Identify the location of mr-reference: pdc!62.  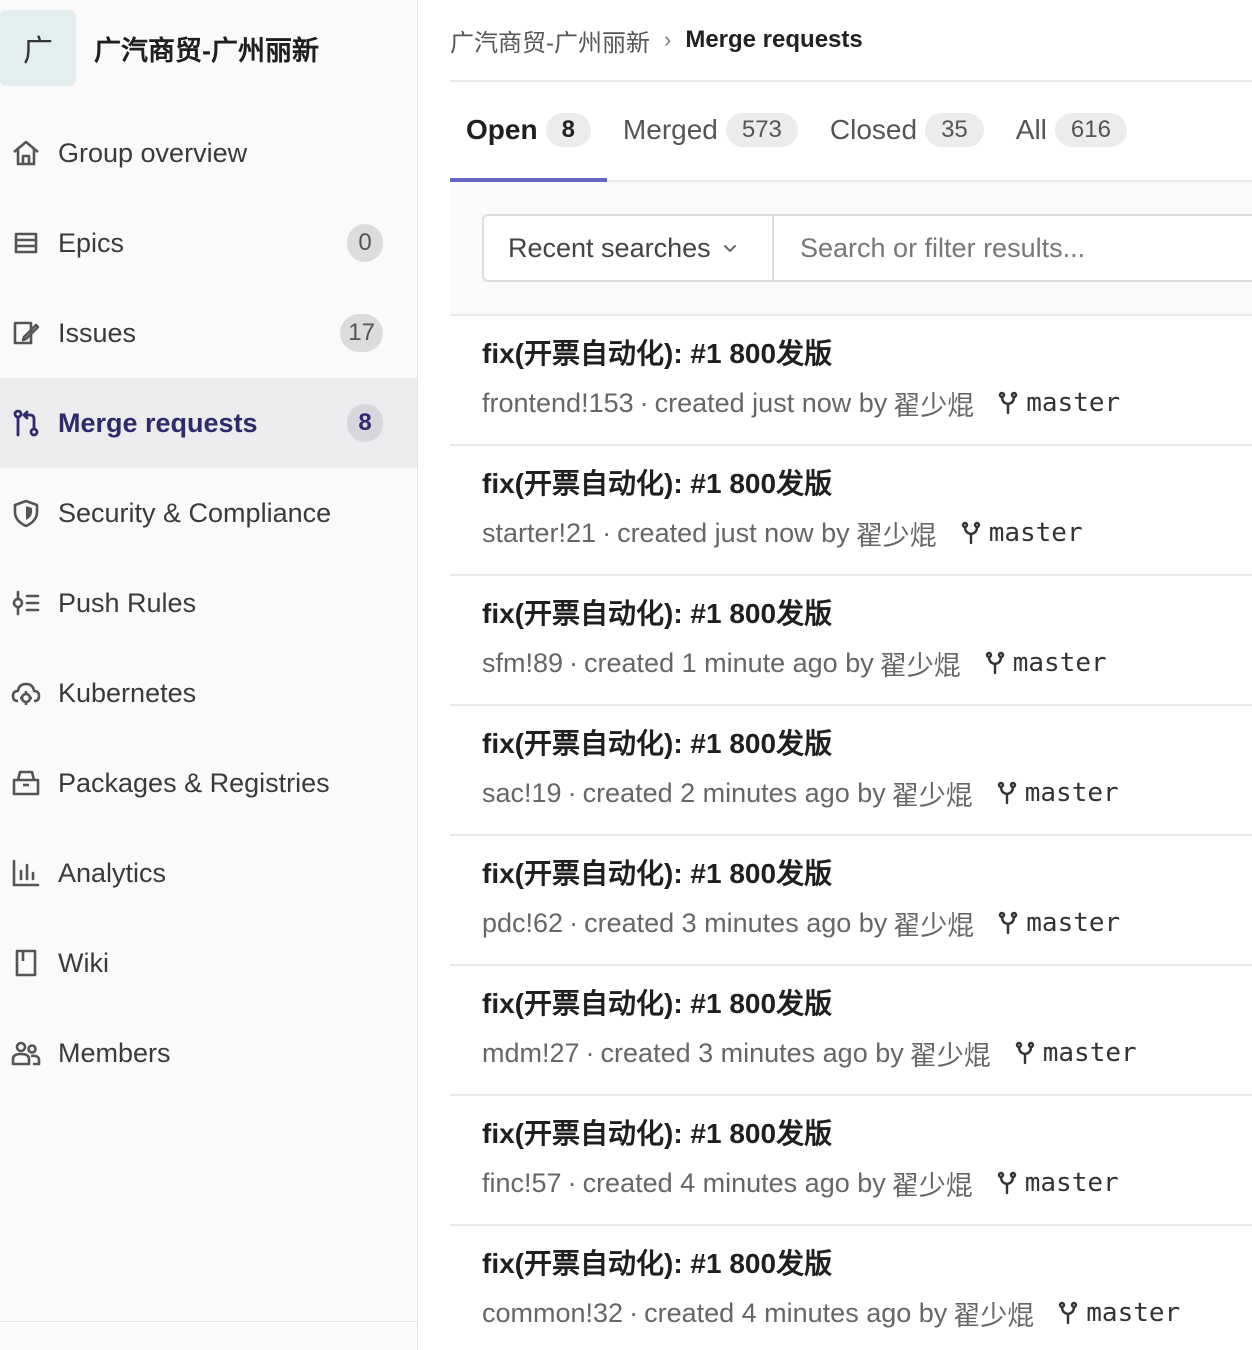
(522, 923).